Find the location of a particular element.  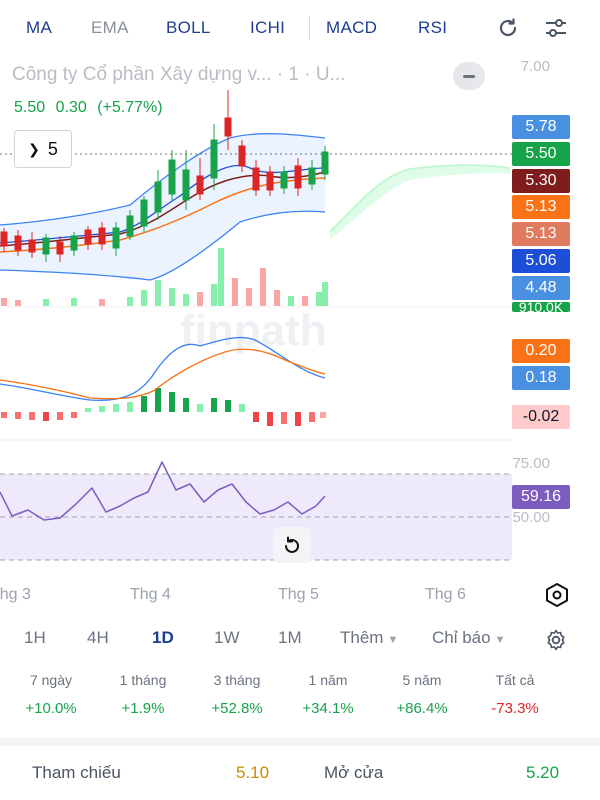

chart-quote: 5.50 0.30 (+5.77%) is located at coordinates (91, 108).